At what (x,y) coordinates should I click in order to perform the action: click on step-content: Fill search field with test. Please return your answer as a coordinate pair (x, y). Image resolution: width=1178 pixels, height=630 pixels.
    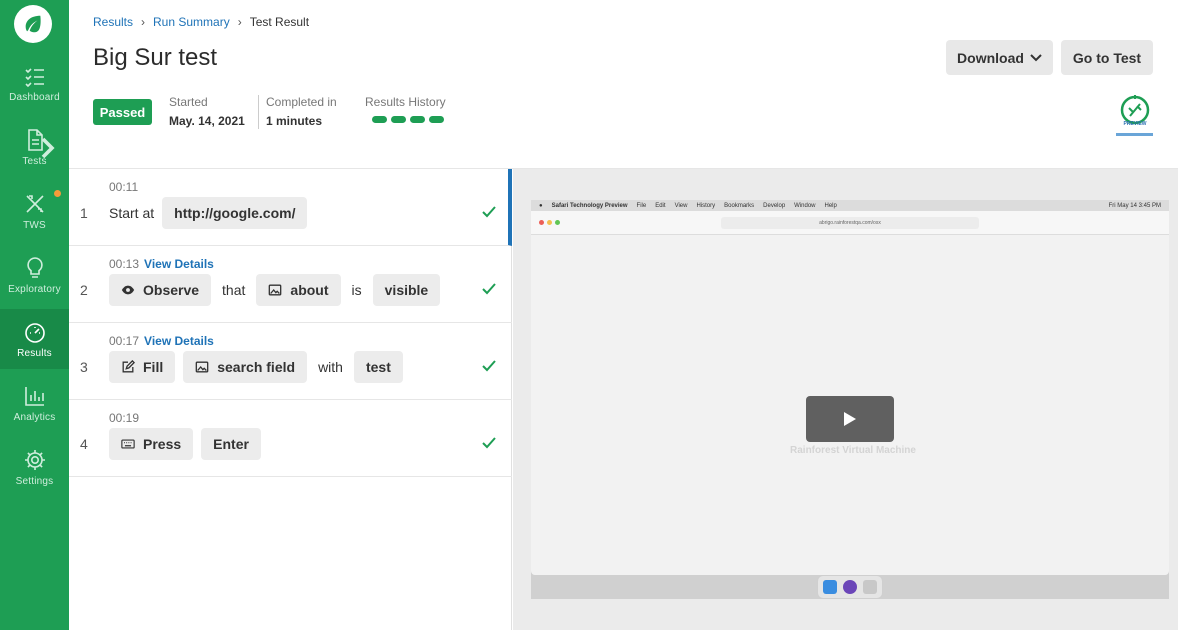
    Looking at the image, I should click on (256, 367).